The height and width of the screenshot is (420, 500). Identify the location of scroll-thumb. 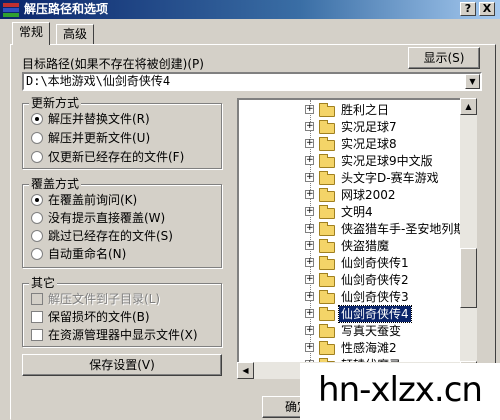
(468, 278).